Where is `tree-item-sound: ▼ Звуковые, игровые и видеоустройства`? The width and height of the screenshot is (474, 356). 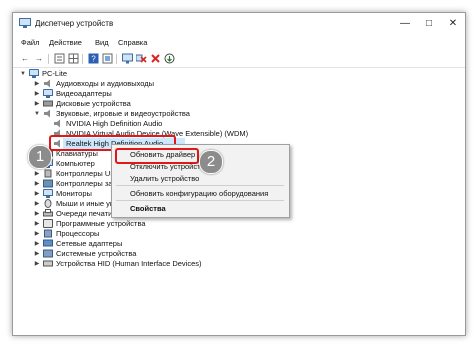 tree-item-sound: ▼ Звуковые, игровые и видеоустройства is located at coordinates (158, 114).